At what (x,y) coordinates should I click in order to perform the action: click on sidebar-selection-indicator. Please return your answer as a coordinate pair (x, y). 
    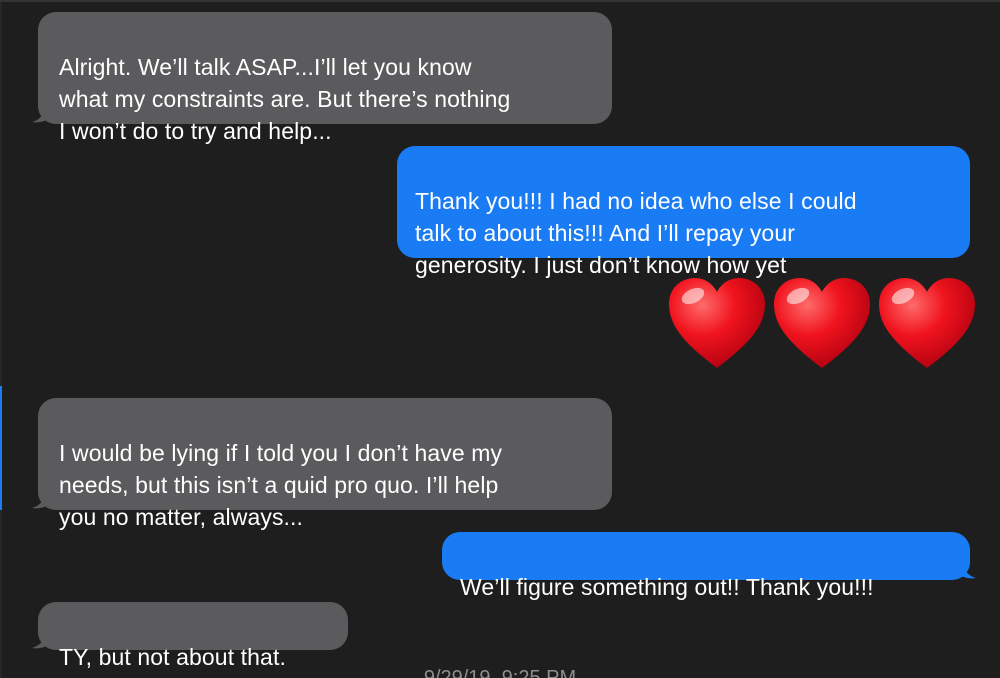
    Looking at the image, I should click on (1, 448).